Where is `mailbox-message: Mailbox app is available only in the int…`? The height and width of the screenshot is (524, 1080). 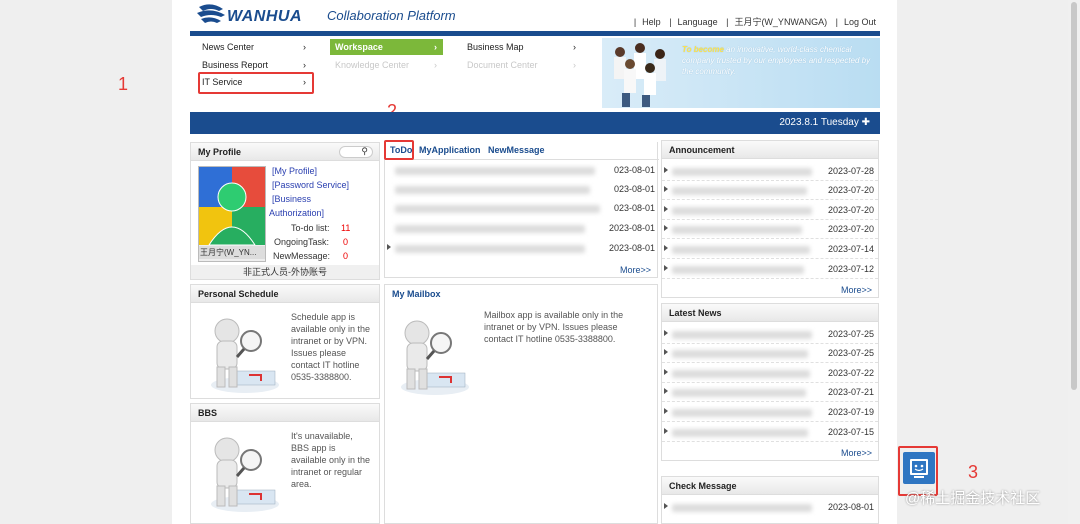 mailbox-message: Mailbox app is available only in the int… is located at coordinates (554, 327).